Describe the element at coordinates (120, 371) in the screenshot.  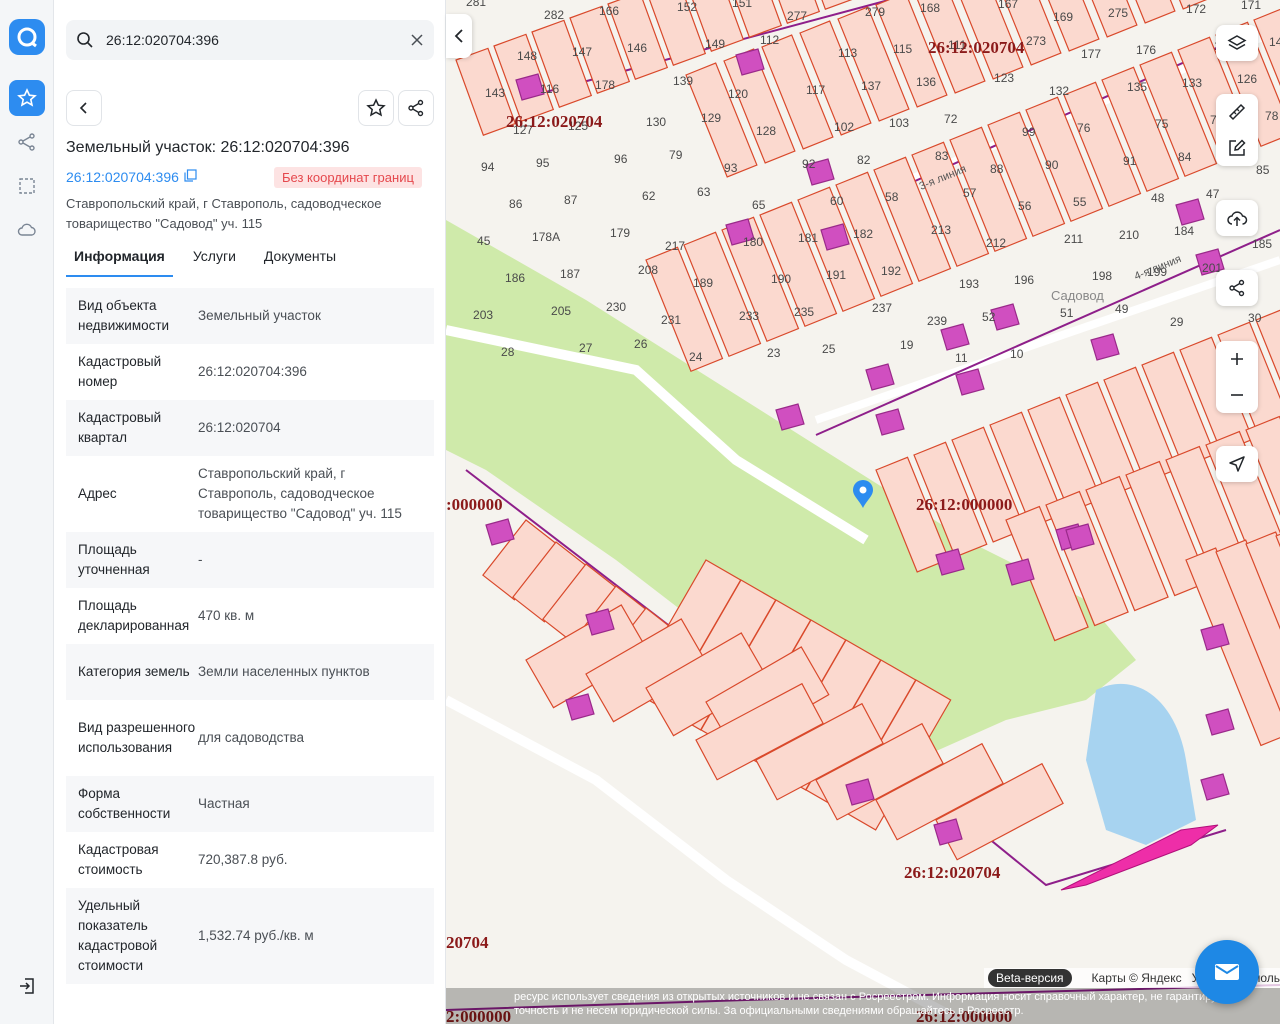
I see `row-key: Кадастровый номер` at that location.